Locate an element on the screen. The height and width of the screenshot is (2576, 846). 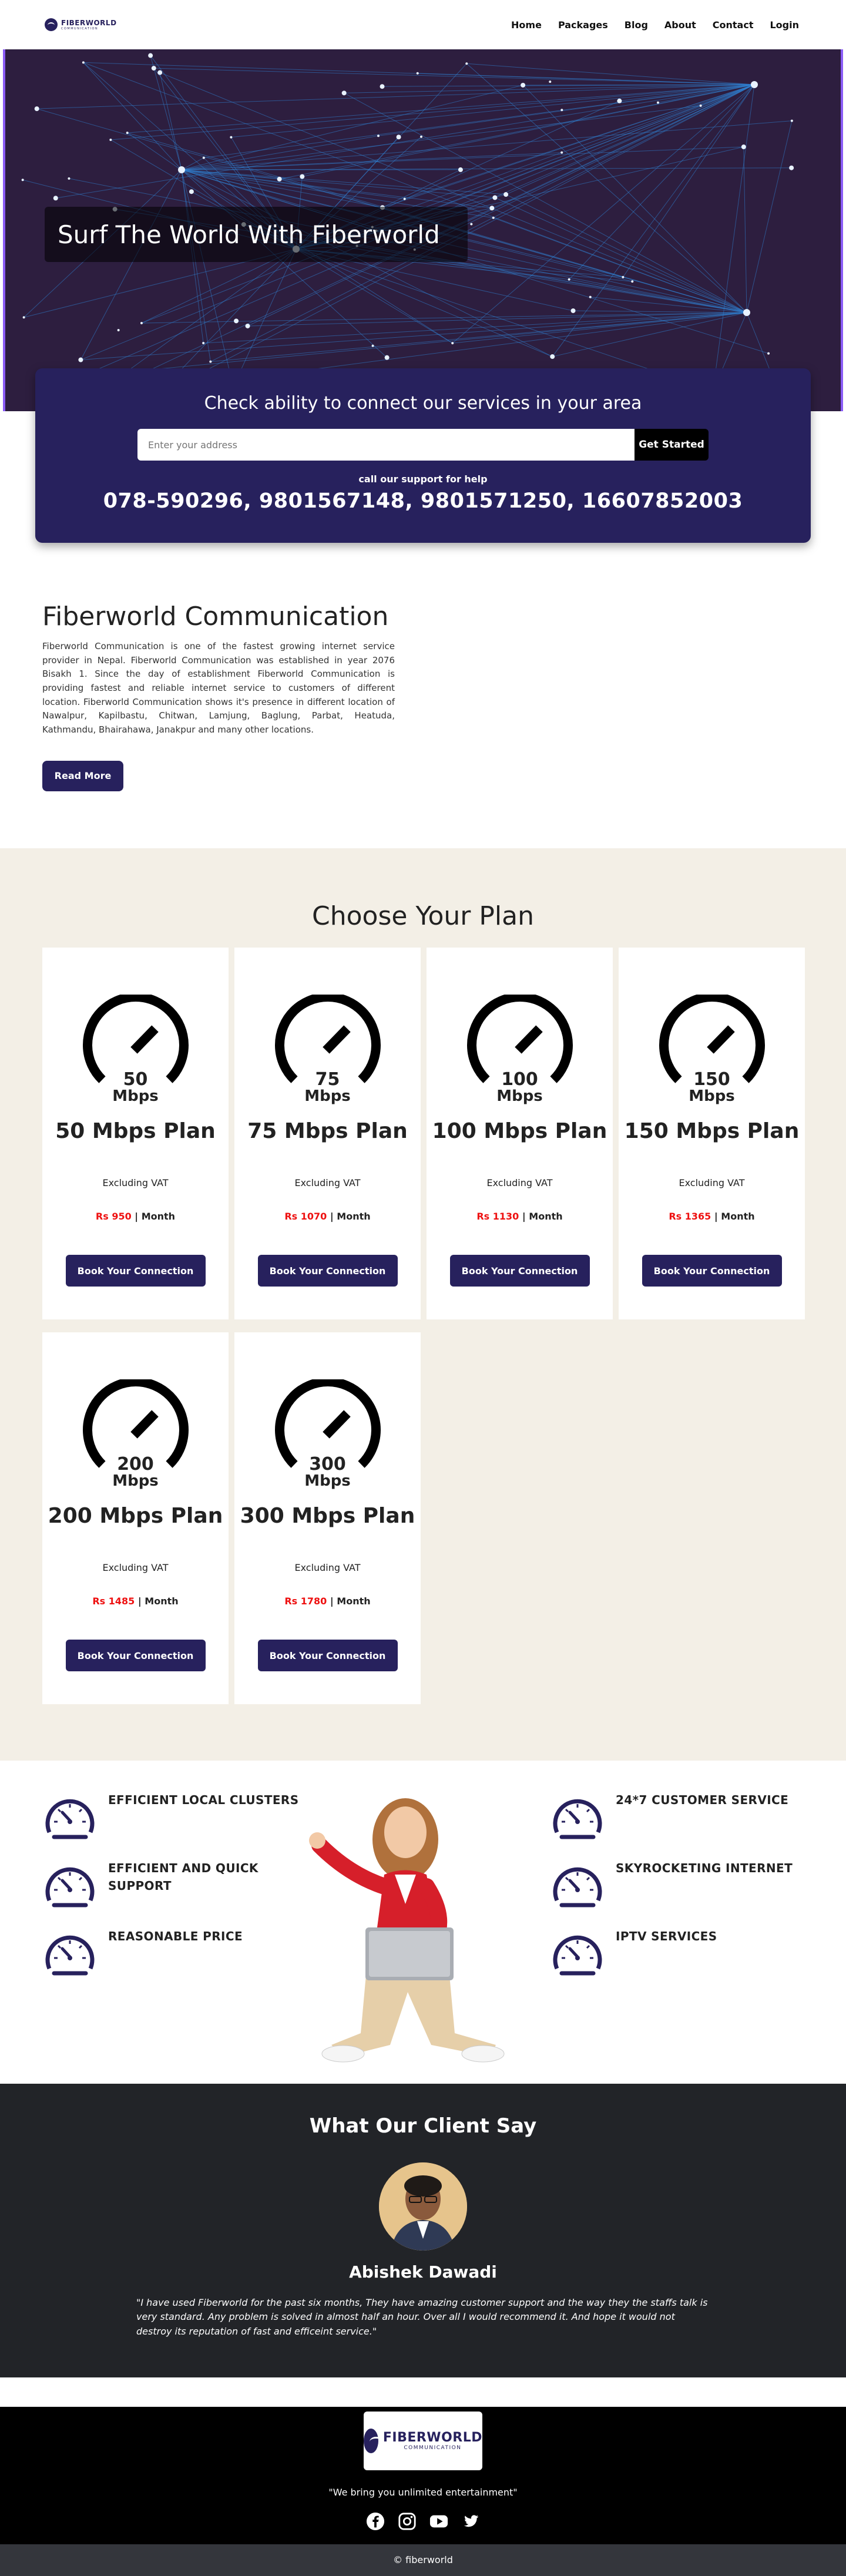
plan-price: Rs 950 | Month is located at coordinates (135, 1216).